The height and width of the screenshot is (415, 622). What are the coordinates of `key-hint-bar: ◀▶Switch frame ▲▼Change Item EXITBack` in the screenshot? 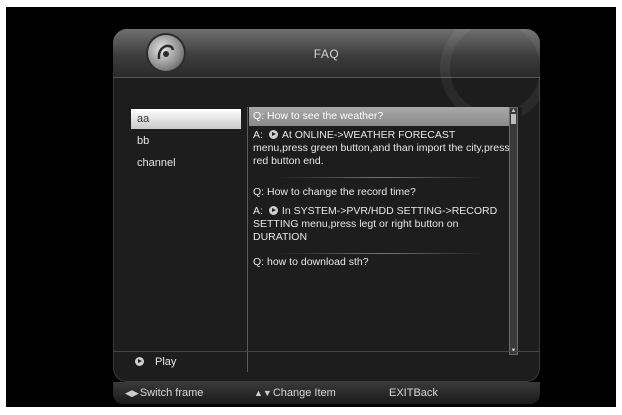 It's located at (326, 393).